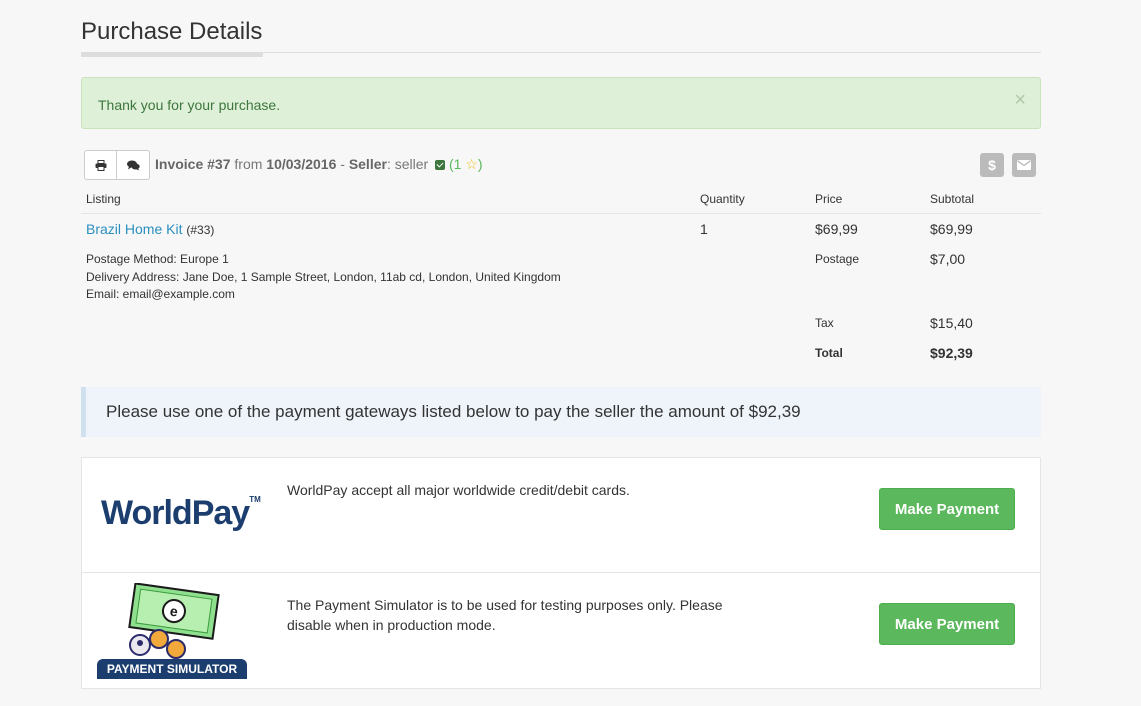  Describe the element at coordinates (248, 164) in the screenshot. I see `invoice-from-word: from` at that location.